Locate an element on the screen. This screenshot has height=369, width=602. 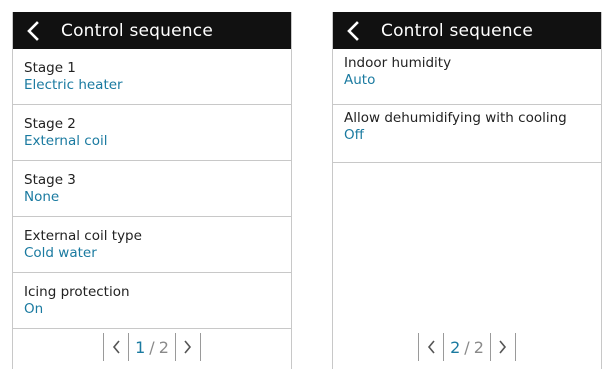
setting-value: External coil is located at coordinates (66, 141).